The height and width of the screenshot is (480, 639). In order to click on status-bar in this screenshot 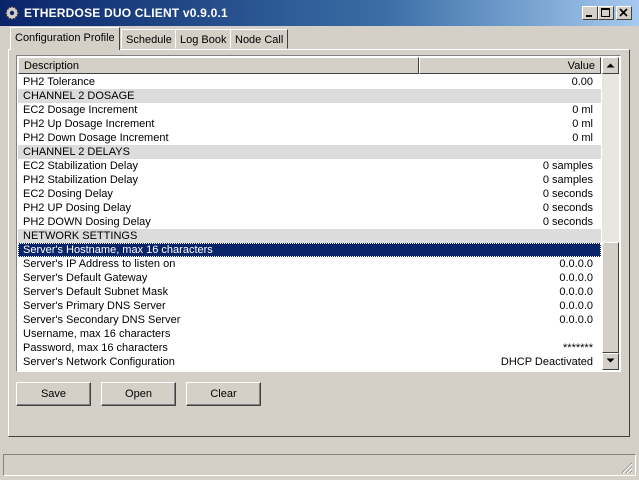, I will do `click(319, 465)`.